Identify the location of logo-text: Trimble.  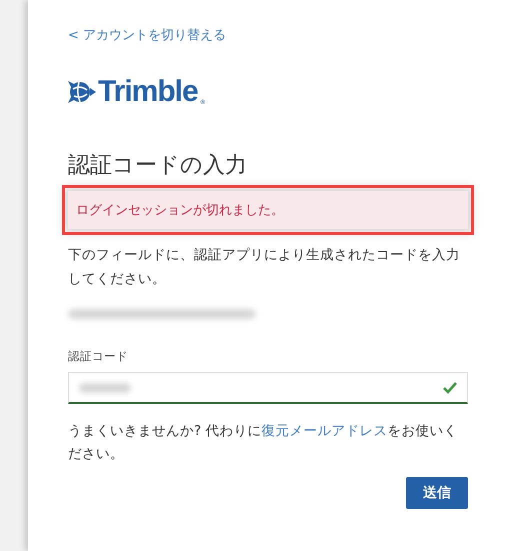
(148, 92).